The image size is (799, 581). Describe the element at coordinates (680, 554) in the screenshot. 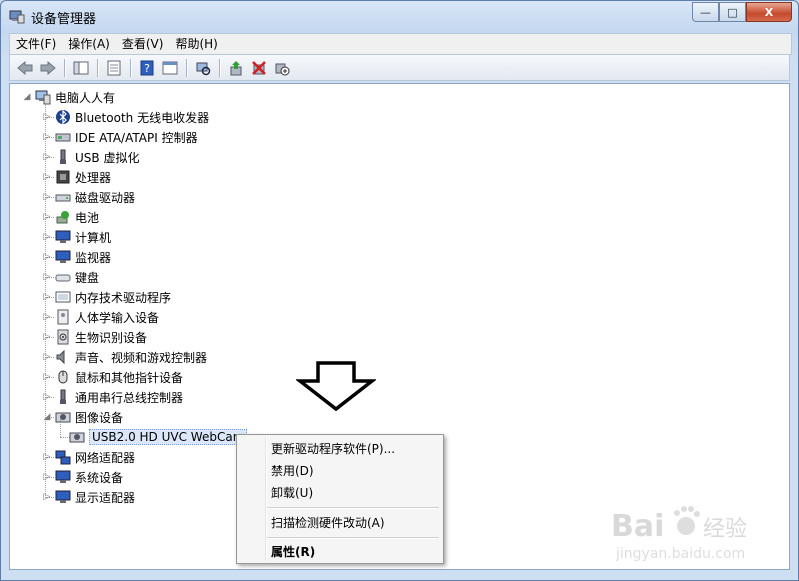

I see `watermark-url: jingyan.baidu.com` at that location.